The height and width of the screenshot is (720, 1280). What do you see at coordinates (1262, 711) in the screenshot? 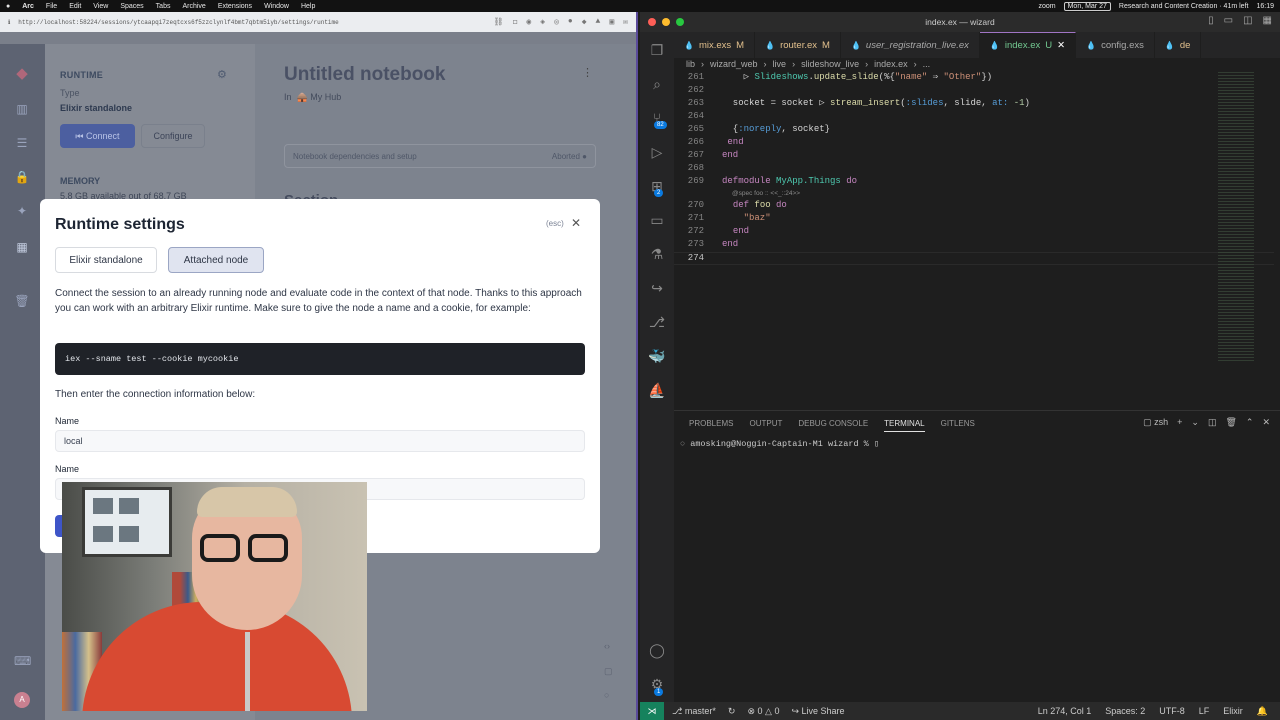
I see `notifications-icon: 🔔` at bounding box center [1262, 711].